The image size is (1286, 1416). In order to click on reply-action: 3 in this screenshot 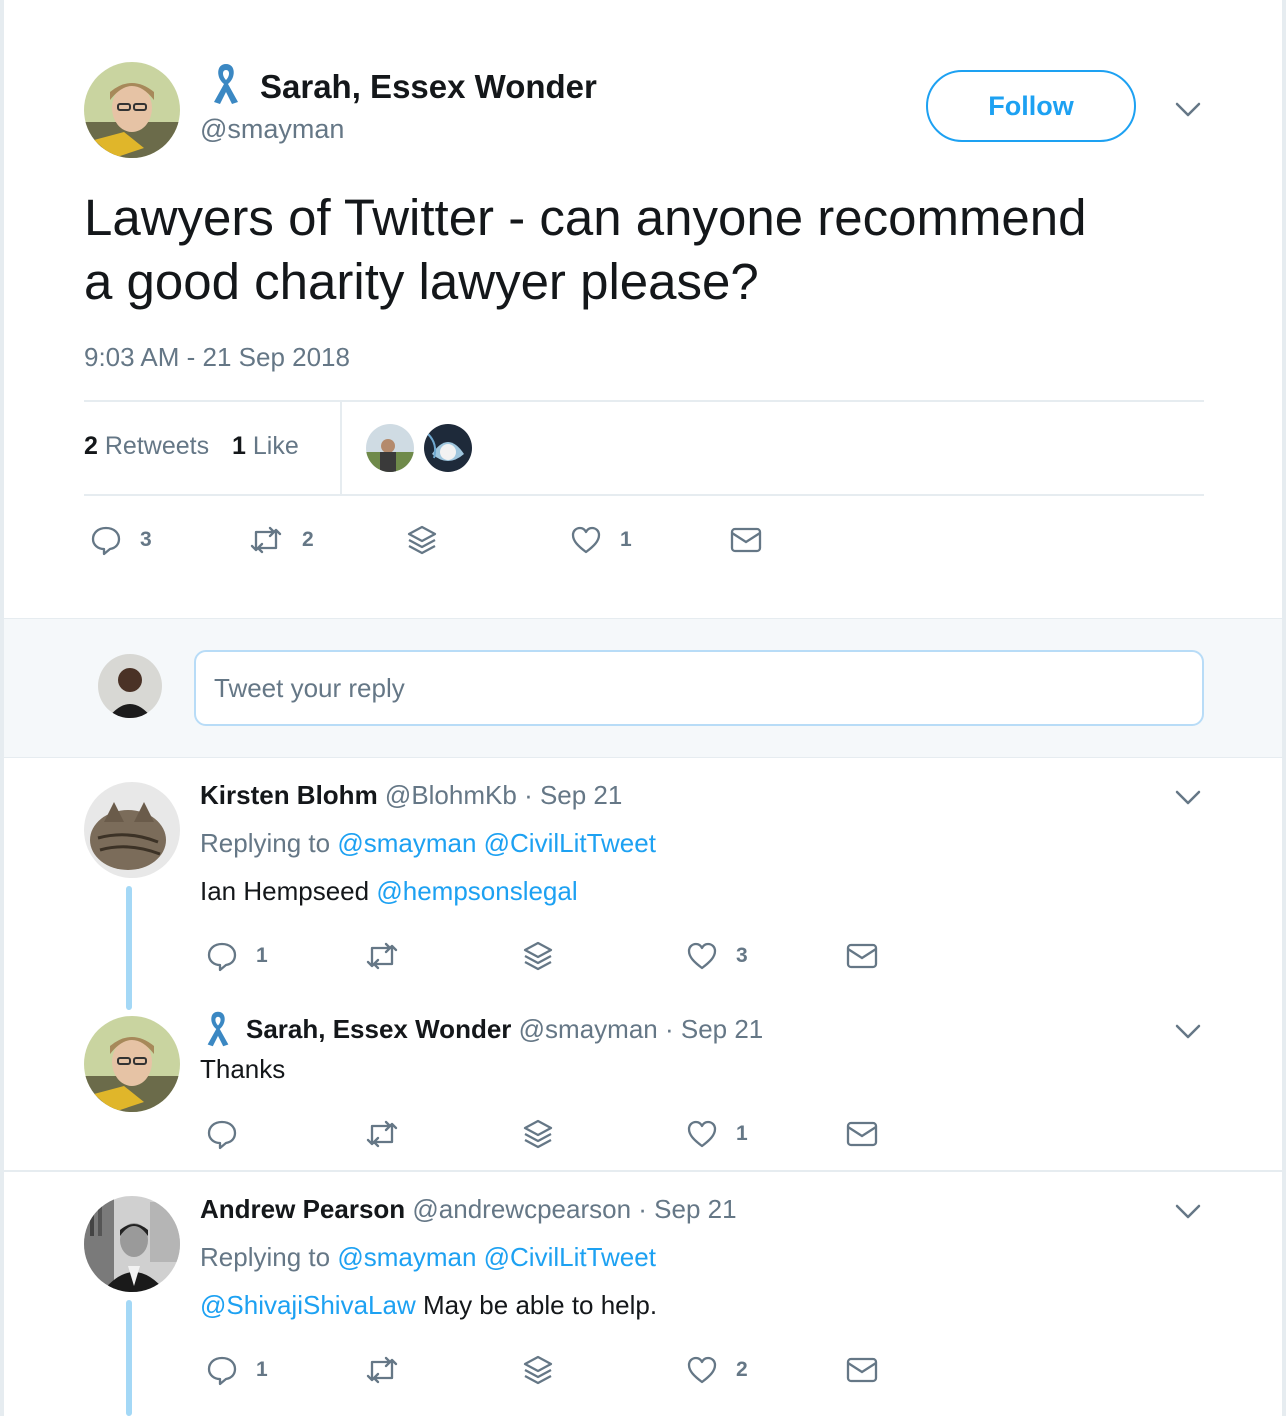, I will do `click(121, 540)`.